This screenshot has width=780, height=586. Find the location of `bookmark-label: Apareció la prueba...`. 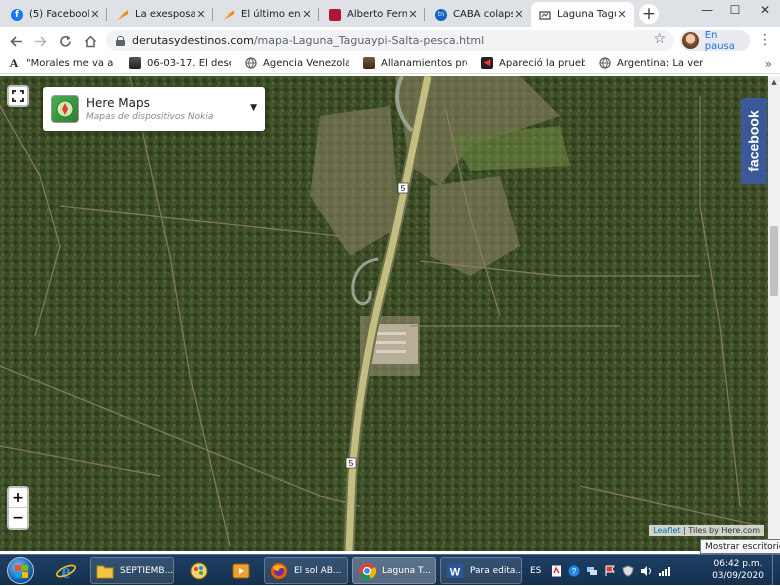

bookmark-label: Apareció la prueba... is located at coordinates (542, 63).